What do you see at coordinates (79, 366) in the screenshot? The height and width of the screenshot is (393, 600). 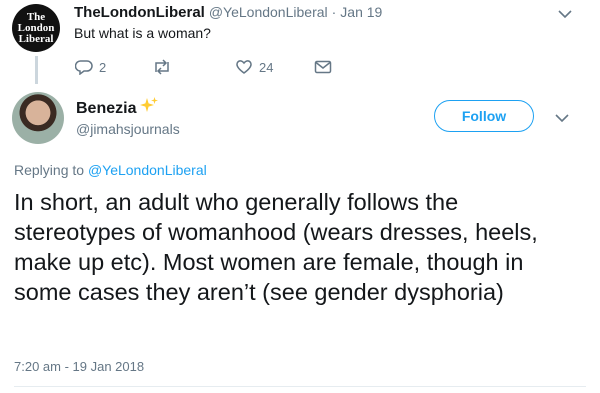 I see `reply-timestamp: 7:20 am - 19 Jan 2018` at bounding box center [79, 366].